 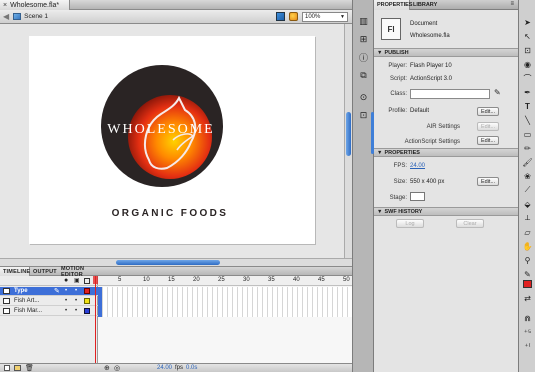 I want to click on close-tab-icon: ×, so click(x=5, y=5).